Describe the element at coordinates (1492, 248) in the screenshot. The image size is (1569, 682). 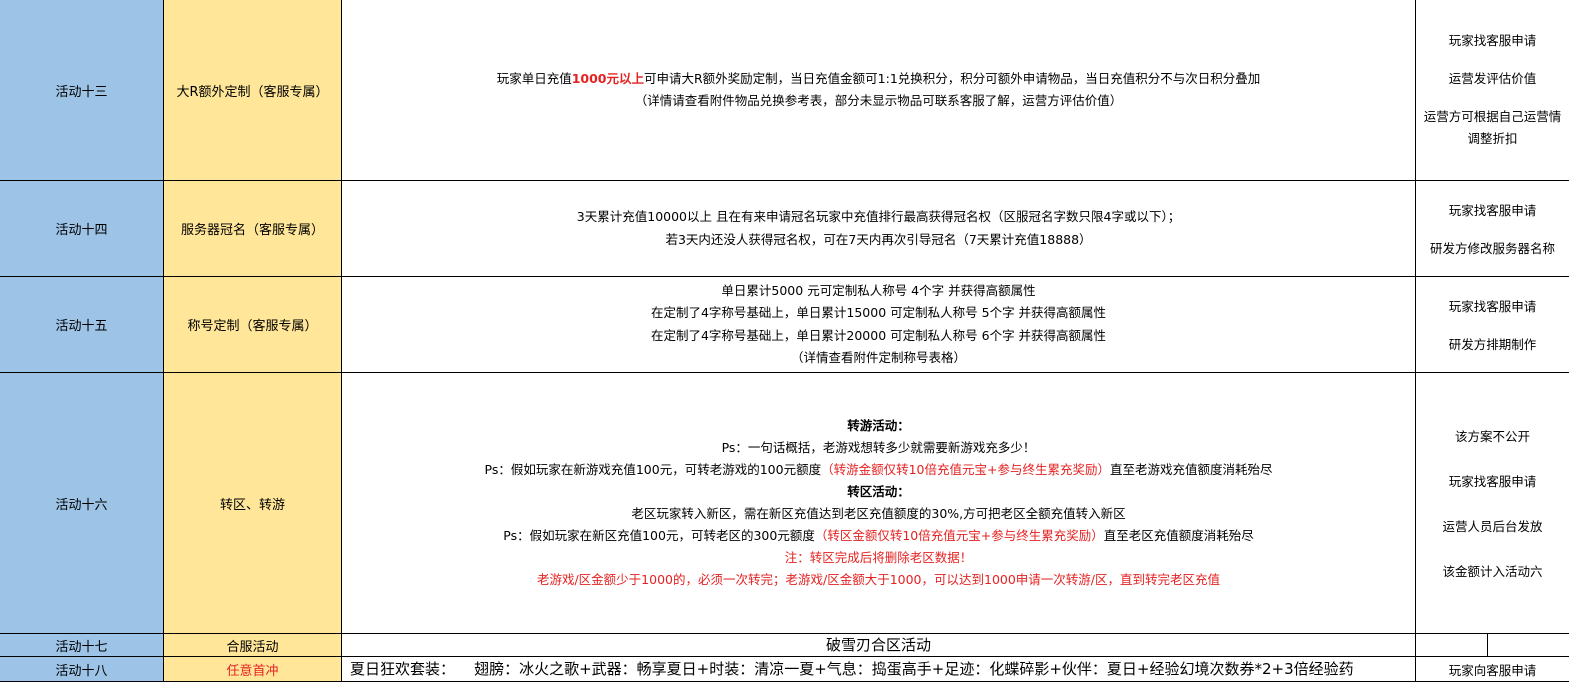
I see `note-text: 研发方修改服务器名称` at that location.